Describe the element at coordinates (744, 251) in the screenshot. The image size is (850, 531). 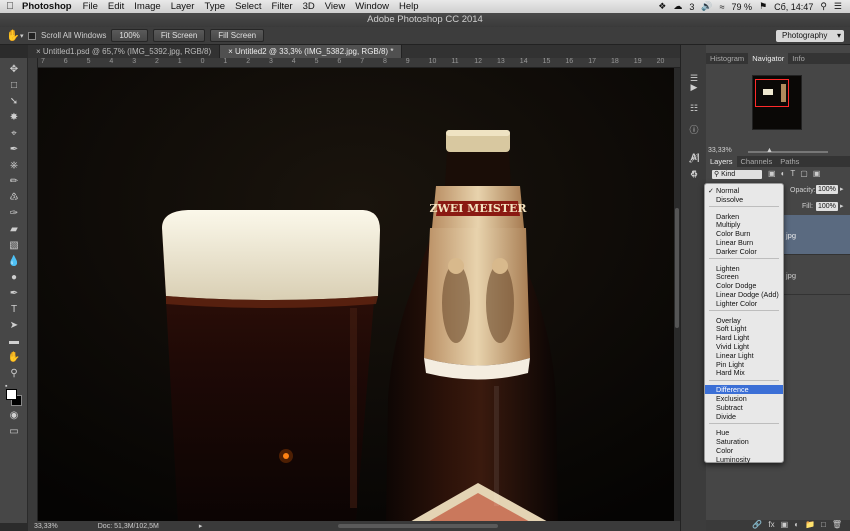
I see `blend-mode-option: Darker Color` at that location.